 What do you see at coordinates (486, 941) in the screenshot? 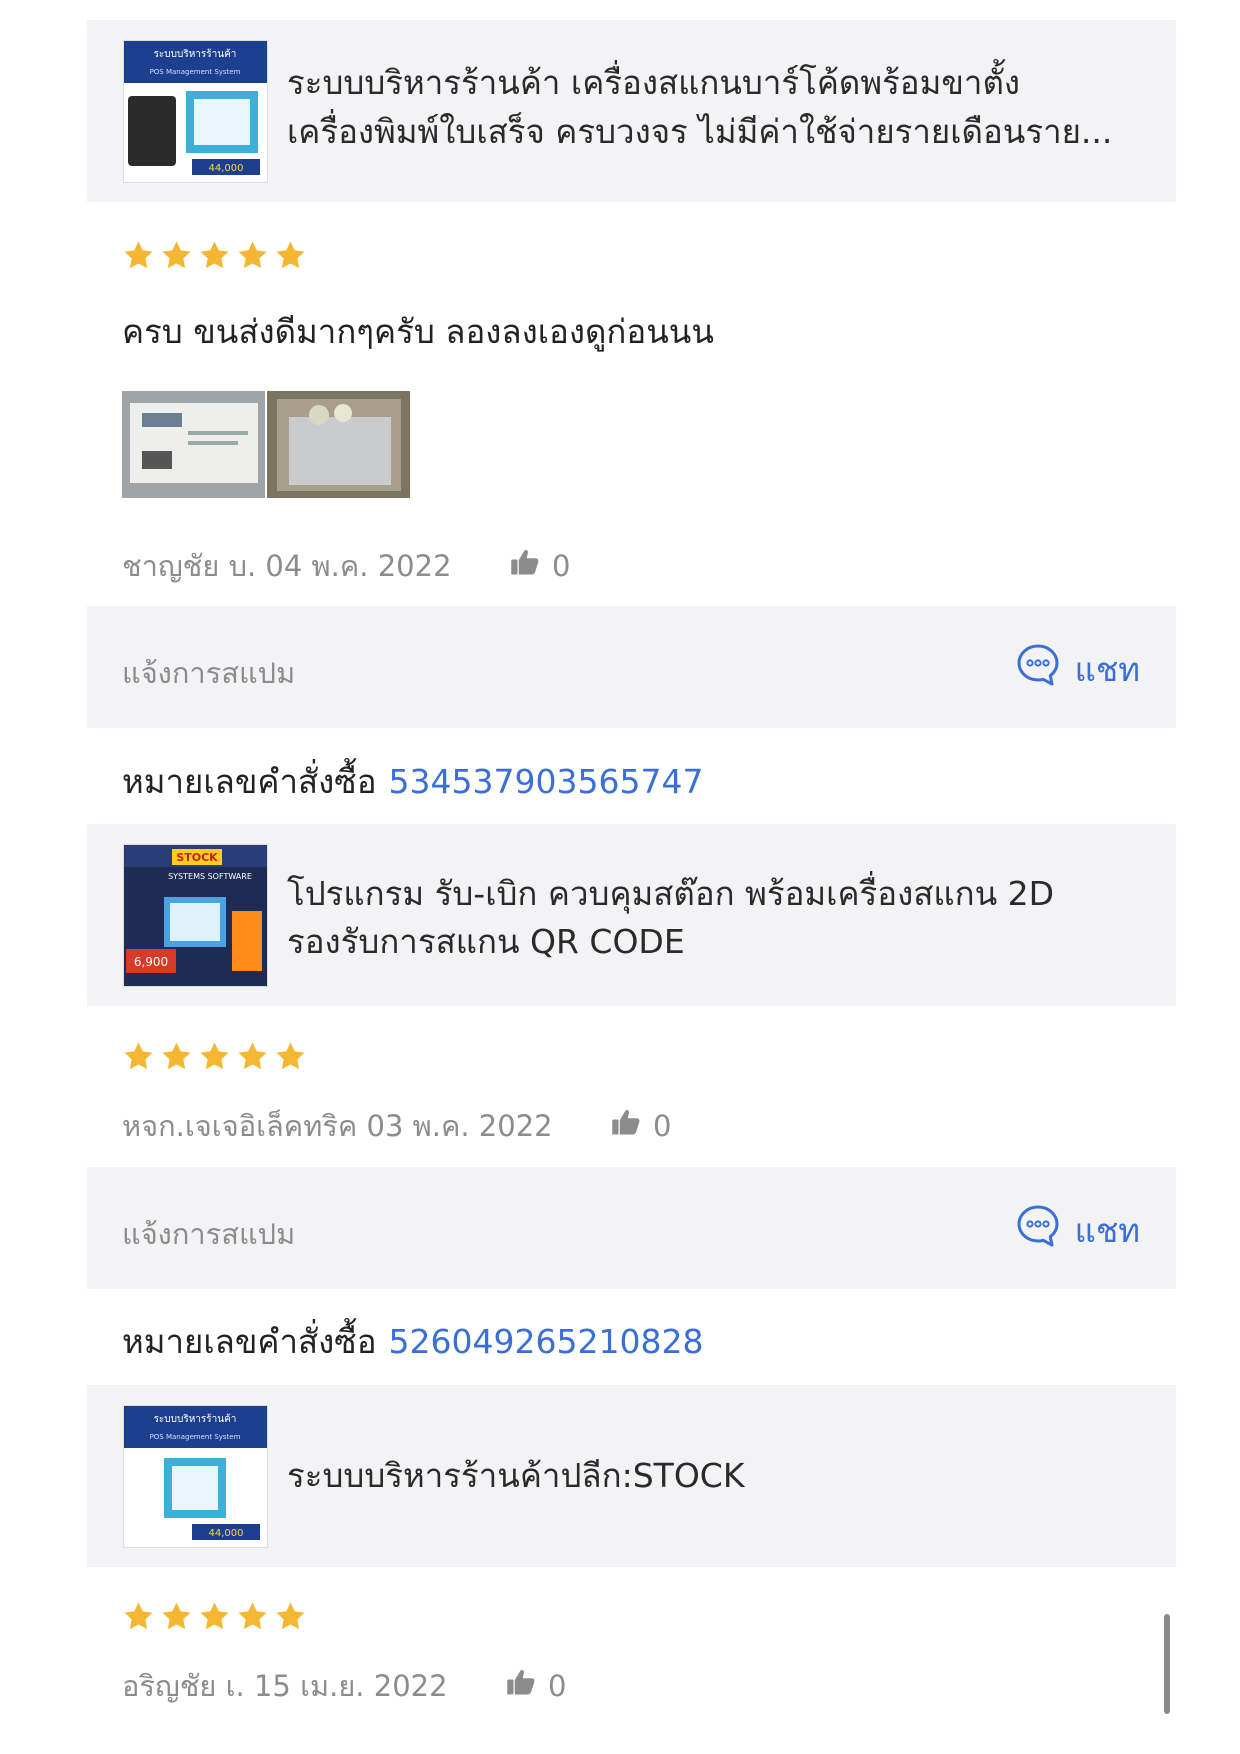
I see `product-title-line-2: รองรับการสแกน QR CODE` at bounding box center [486, 941].